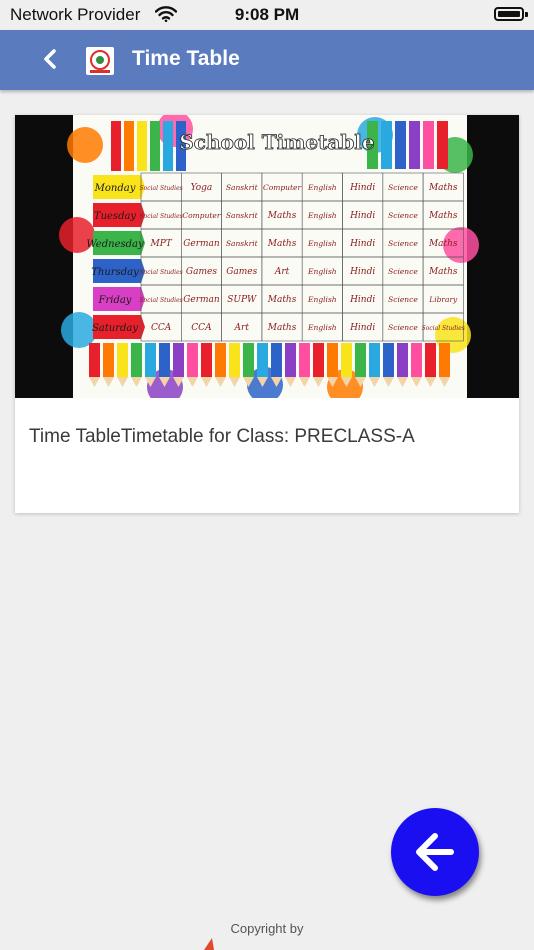 The width and height of the screenshot is (534, 950). I want to click on school-logo-icon, so click(100, 61).